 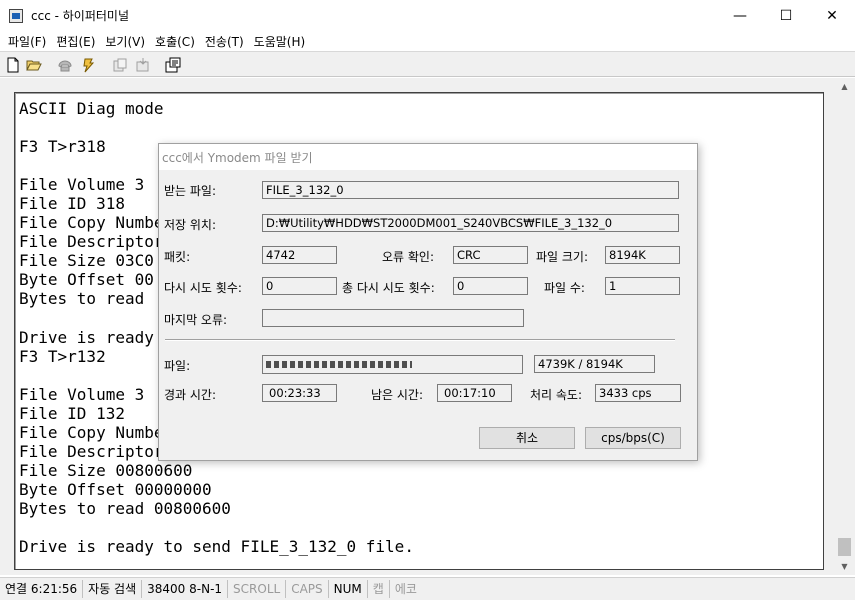 I want to click on file-count-field: 1, so click(x=642, y=286).